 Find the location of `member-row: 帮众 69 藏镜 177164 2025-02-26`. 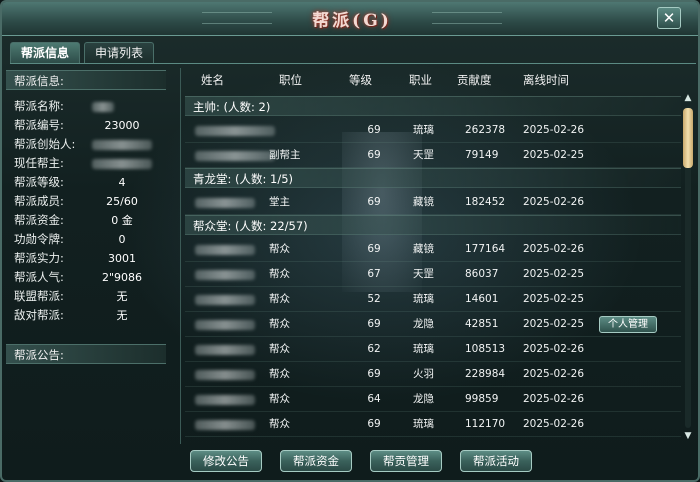

member-row: 帮众 69 藏镜 177164 2025-02-26 is located at coordinates (433, 249).